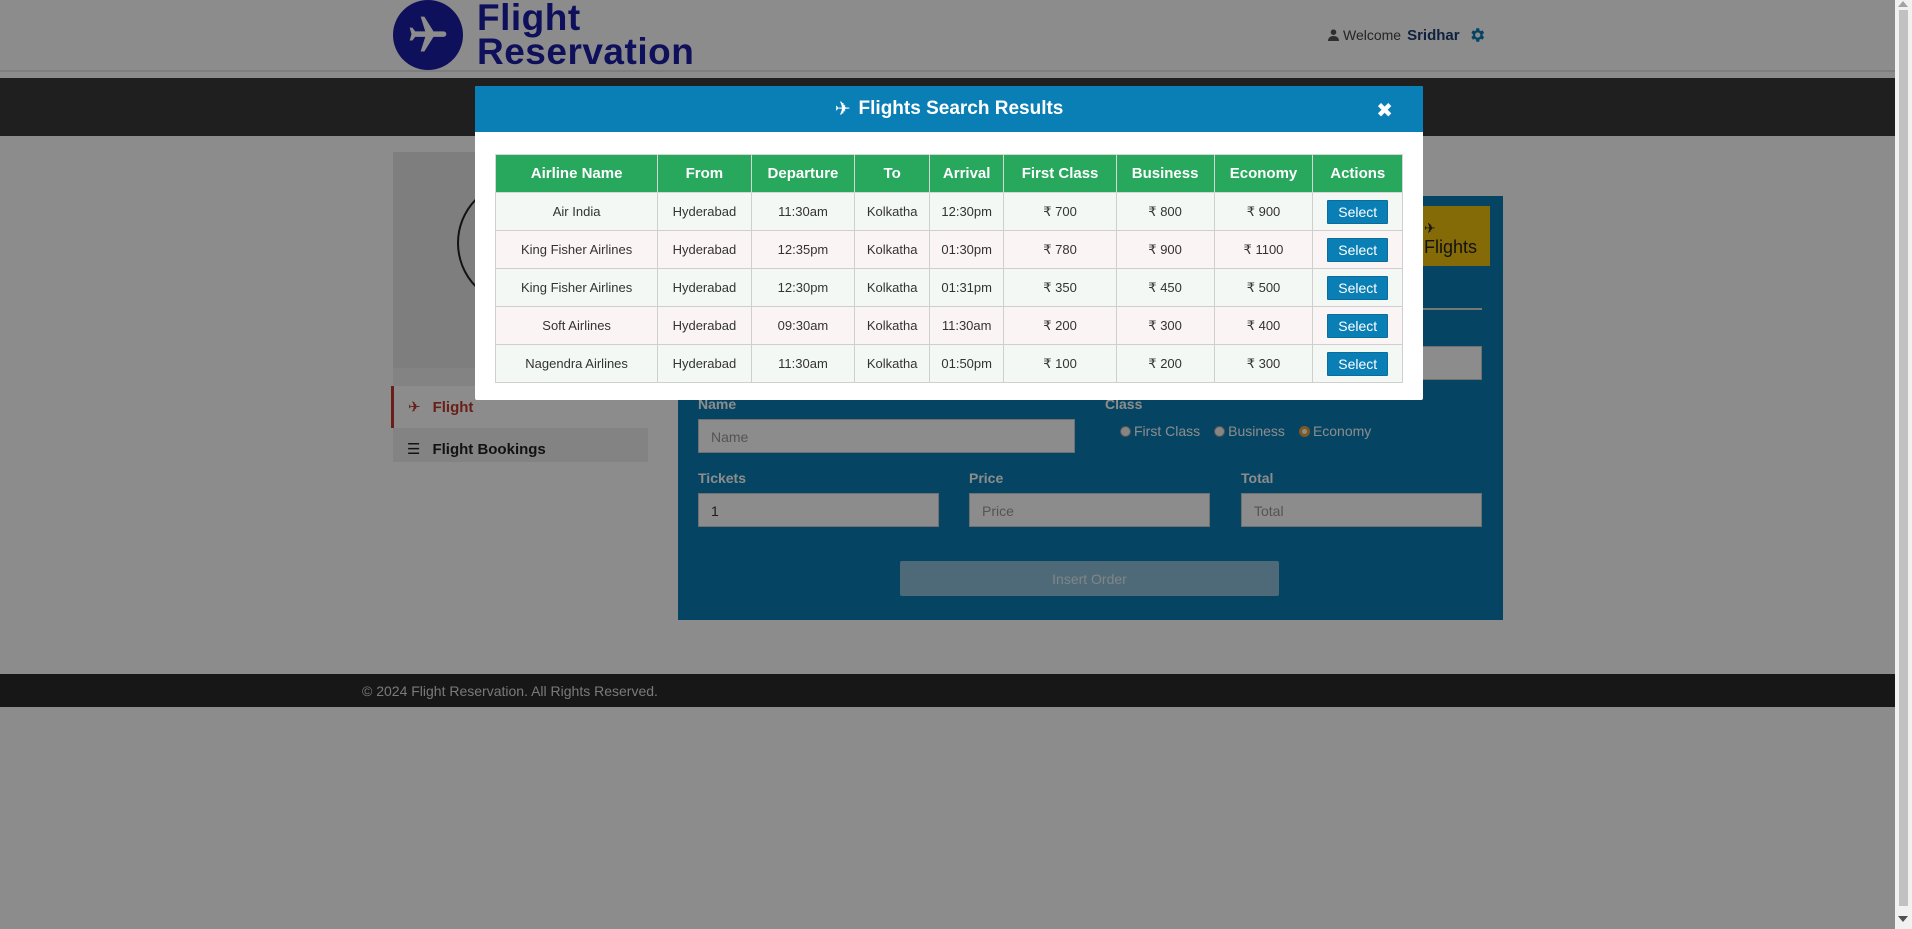 The height and width of the screenshot is (929, 1912). Describe the element at coordinates (842, 109) in the screenshot. I see `plane-icon: ✈` at that location.